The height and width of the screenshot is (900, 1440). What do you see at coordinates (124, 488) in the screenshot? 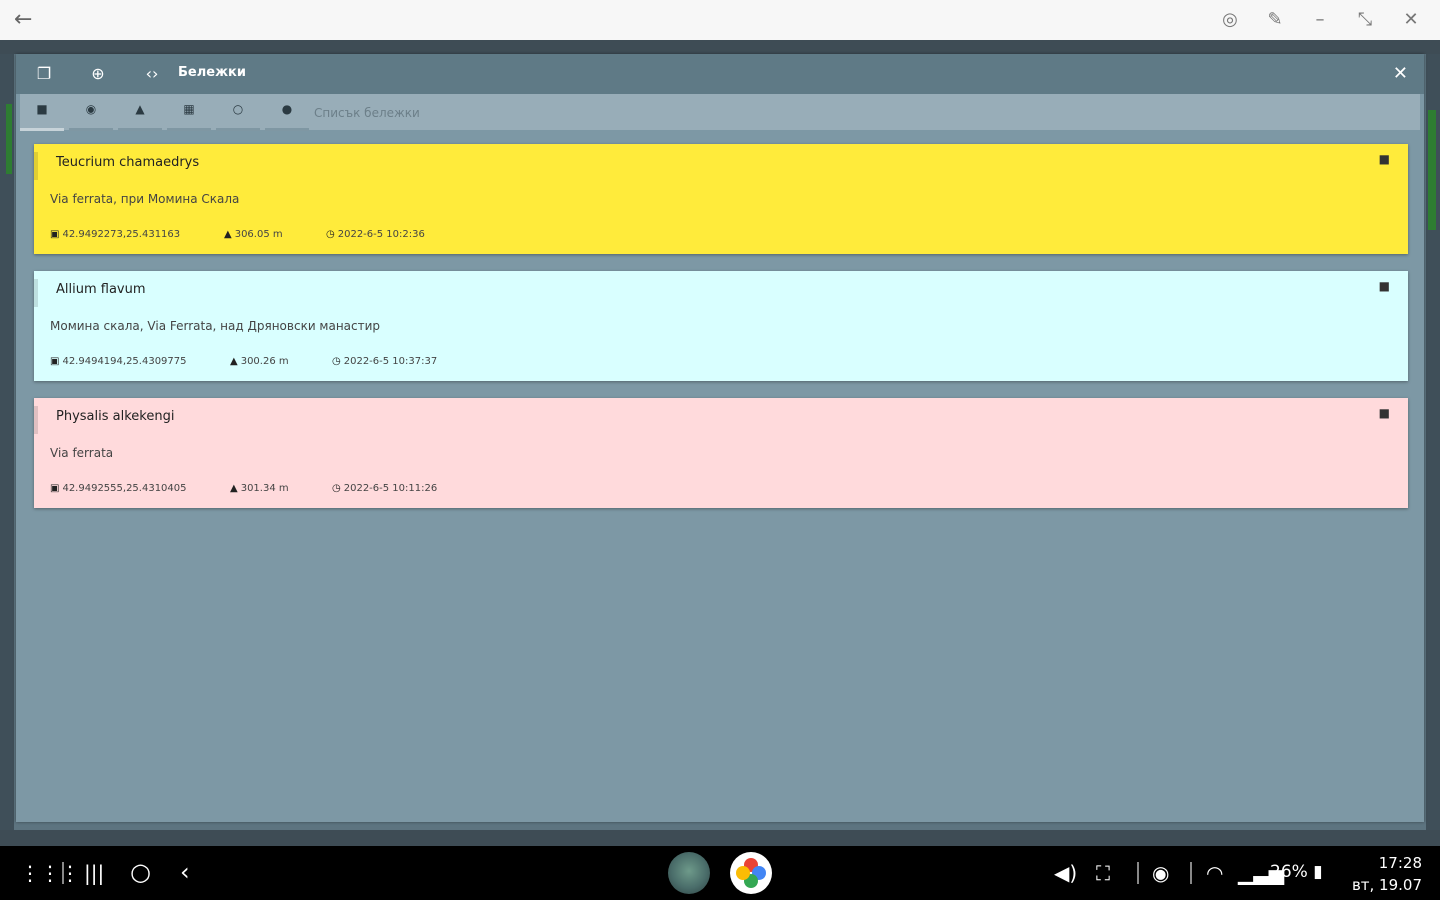
I see `coords-text: 42.9492555,25.4310405` at bounding box center [124, 488].